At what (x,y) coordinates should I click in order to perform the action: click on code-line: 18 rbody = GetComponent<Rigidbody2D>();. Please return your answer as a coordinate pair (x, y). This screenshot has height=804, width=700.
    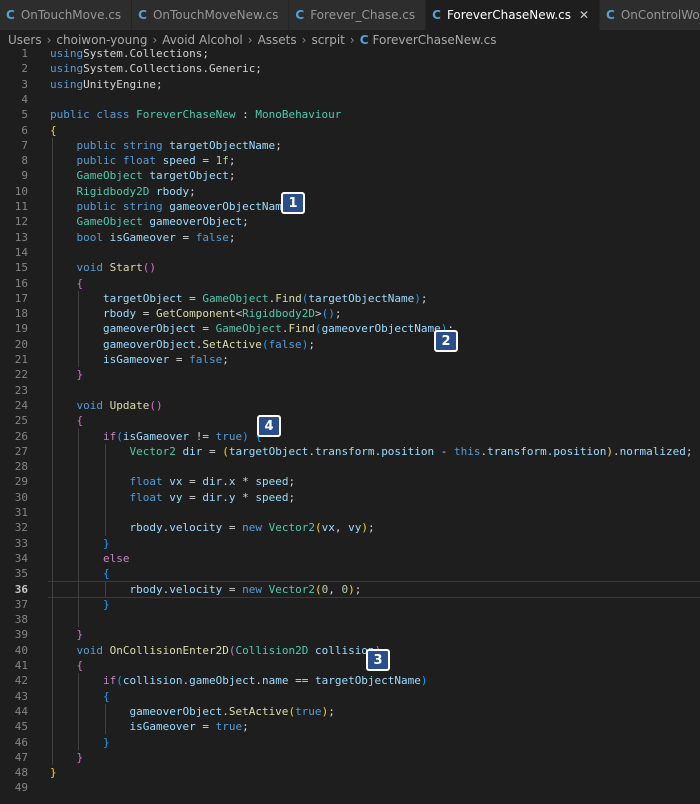
    Looking at the image, I should click on (350, 313).